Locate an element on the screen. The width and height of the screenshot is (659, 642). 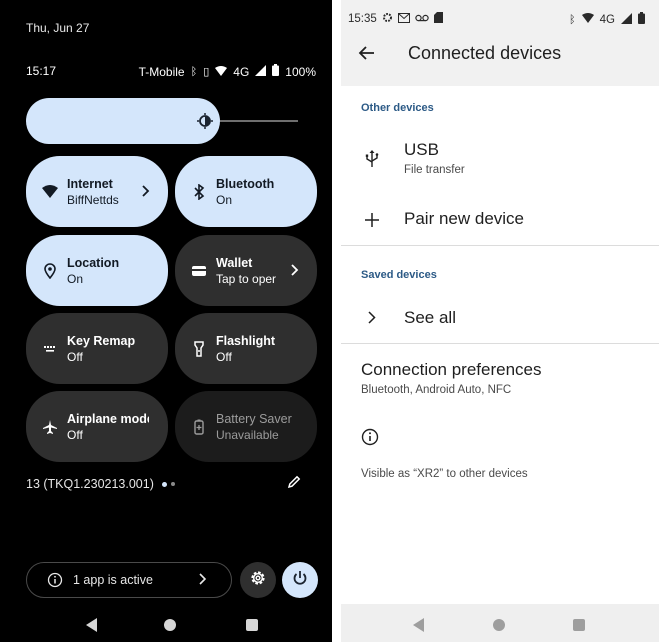
build-number: 13 (TKQ1.230213.001) is located at coordinates (100, 484).